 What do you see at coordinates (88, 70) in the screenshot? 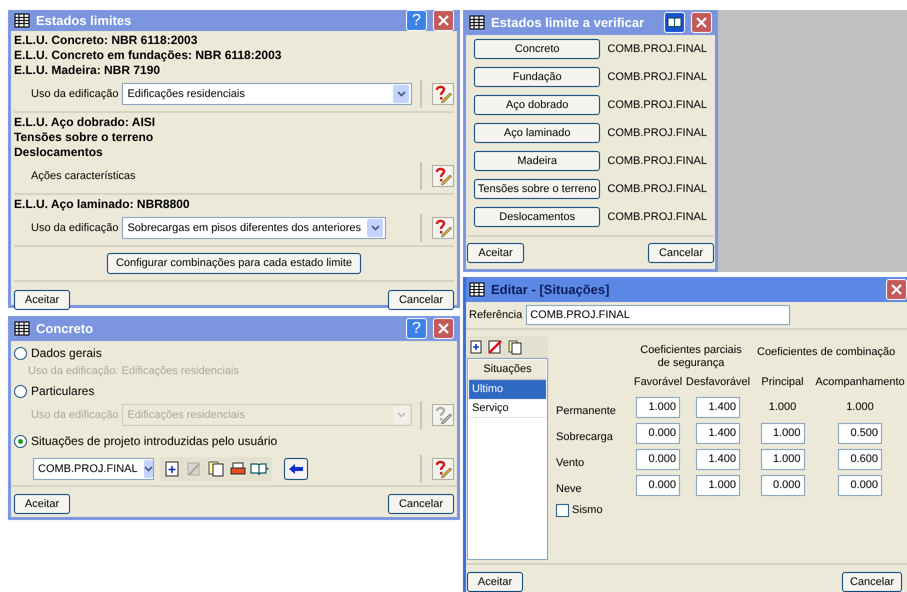
I see `section-heading: E.L.U. Madeira: NBR 7190` at bounding box center [88, 70].